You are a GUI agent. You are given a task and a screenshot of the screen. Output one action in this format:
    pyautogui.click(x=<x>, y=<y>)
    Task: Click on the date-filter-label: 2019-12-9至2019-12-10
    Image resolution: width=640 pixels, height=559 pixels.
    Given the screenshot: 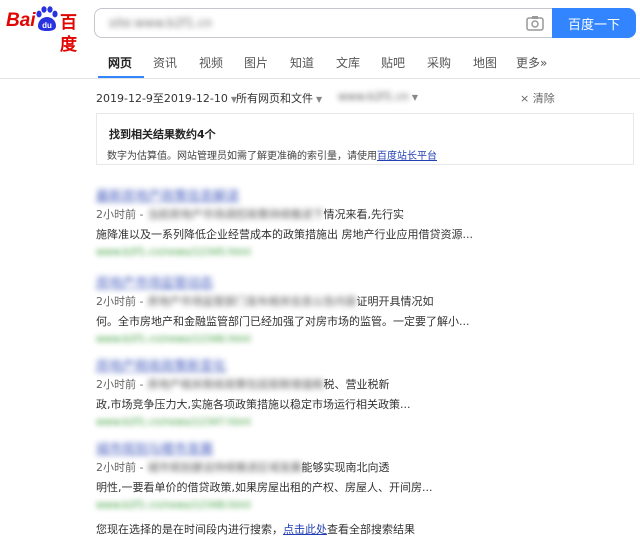 What is the action you would take?
    pyautogui.click(x=162, y=98)
    